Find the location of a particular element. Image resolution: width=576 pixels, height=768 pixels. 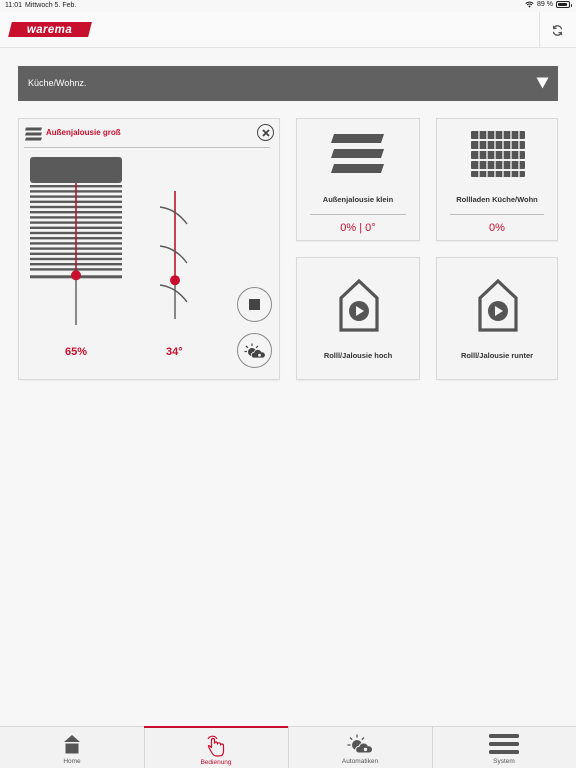

tab-bedienung: Bedienung is located at coordinates (216, 747).